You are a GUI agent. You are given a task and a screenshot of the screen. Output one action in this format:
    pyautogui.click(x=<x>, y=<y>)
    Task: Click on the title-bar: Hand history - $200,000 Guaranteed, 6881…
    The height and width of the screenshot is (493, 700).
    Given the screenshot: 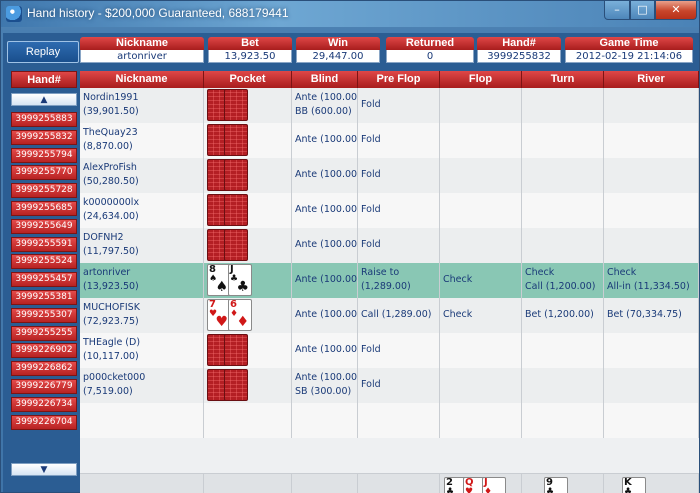 What is the action you would take?
    pyautogui.click(x=350, y=14)
    